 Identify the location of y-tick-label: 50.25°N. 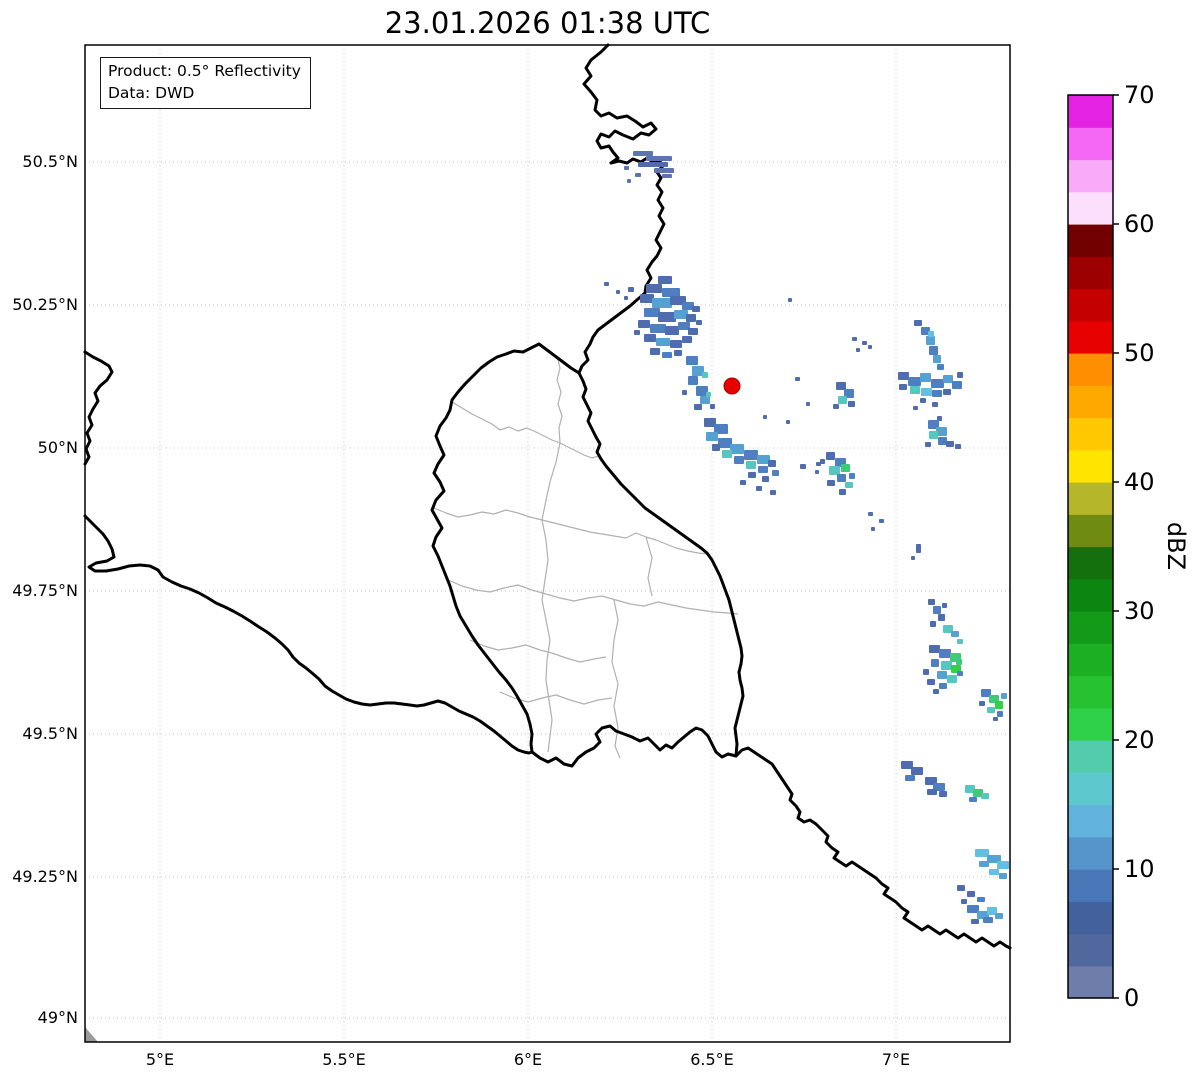
(45, 304).